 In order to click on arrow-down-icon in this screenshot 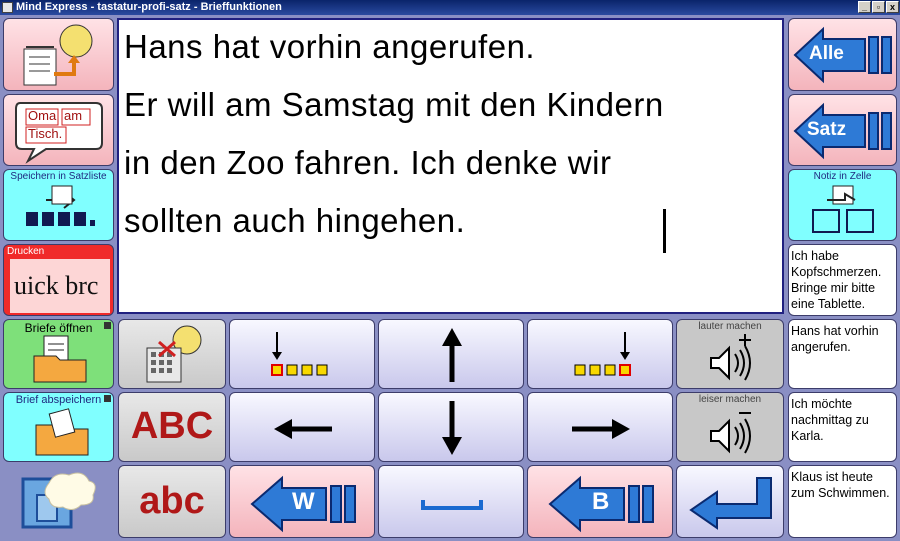, I will do `click(452, 428)`.